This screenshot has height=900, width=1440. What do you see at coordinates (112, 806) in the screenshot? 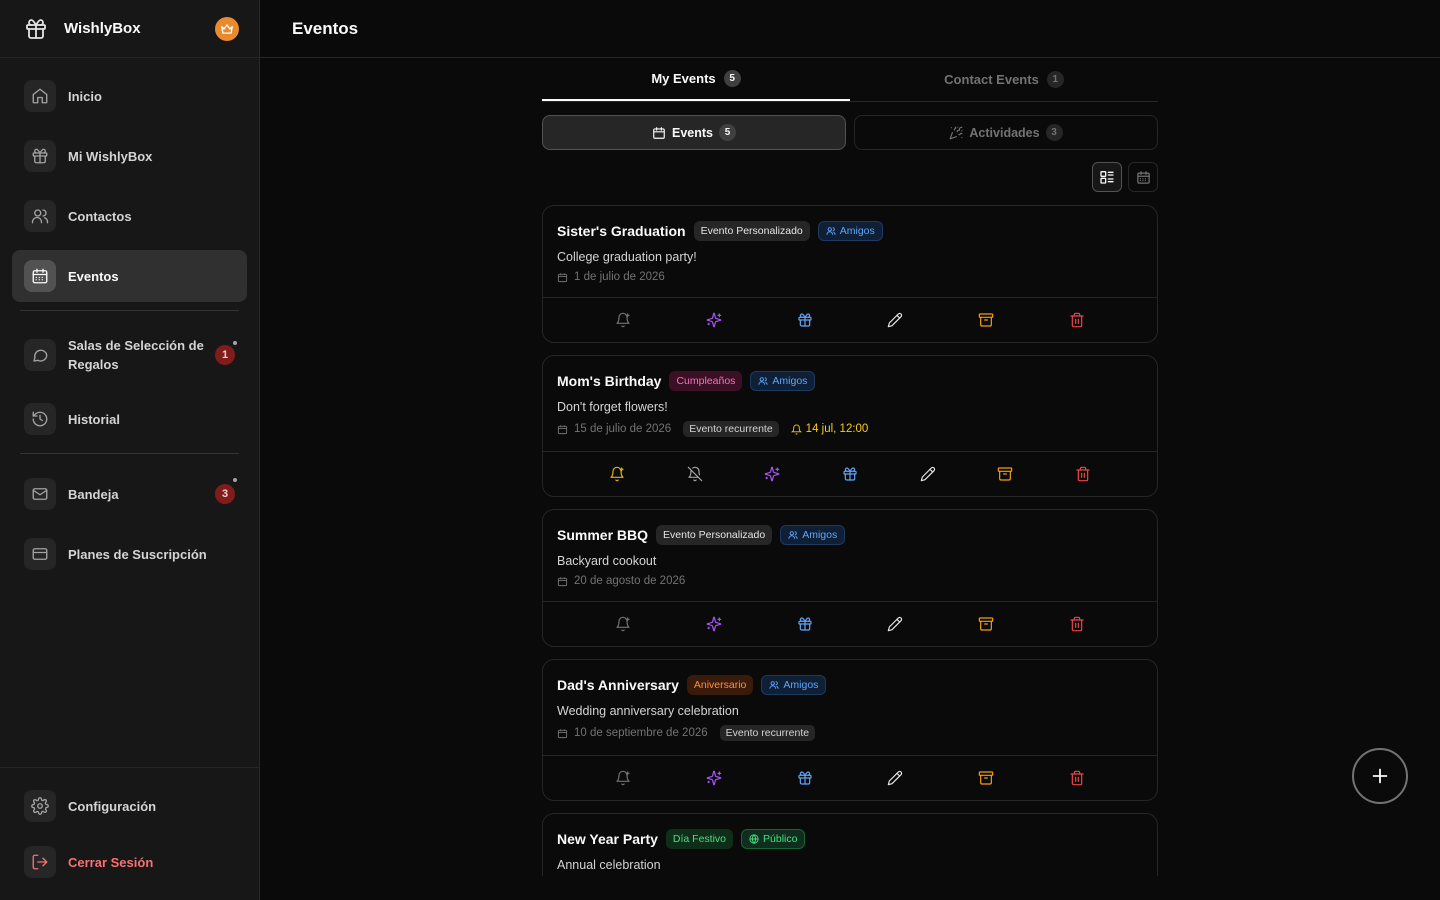
I see `sidebar-item-label: Configuración` at bounding box center [112, 806].